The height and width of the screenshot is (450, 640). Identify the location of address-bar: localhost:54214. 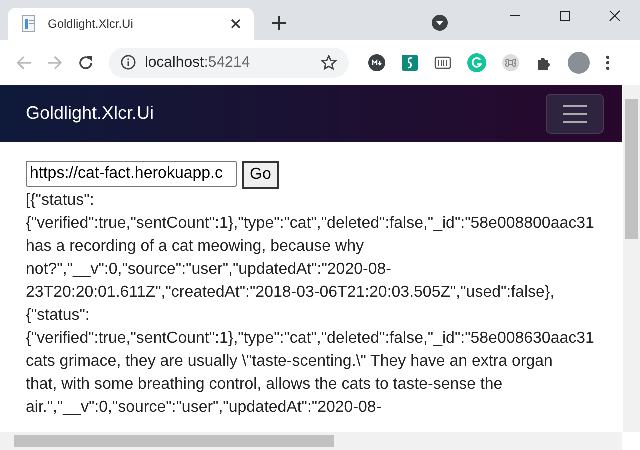
(229, 63).